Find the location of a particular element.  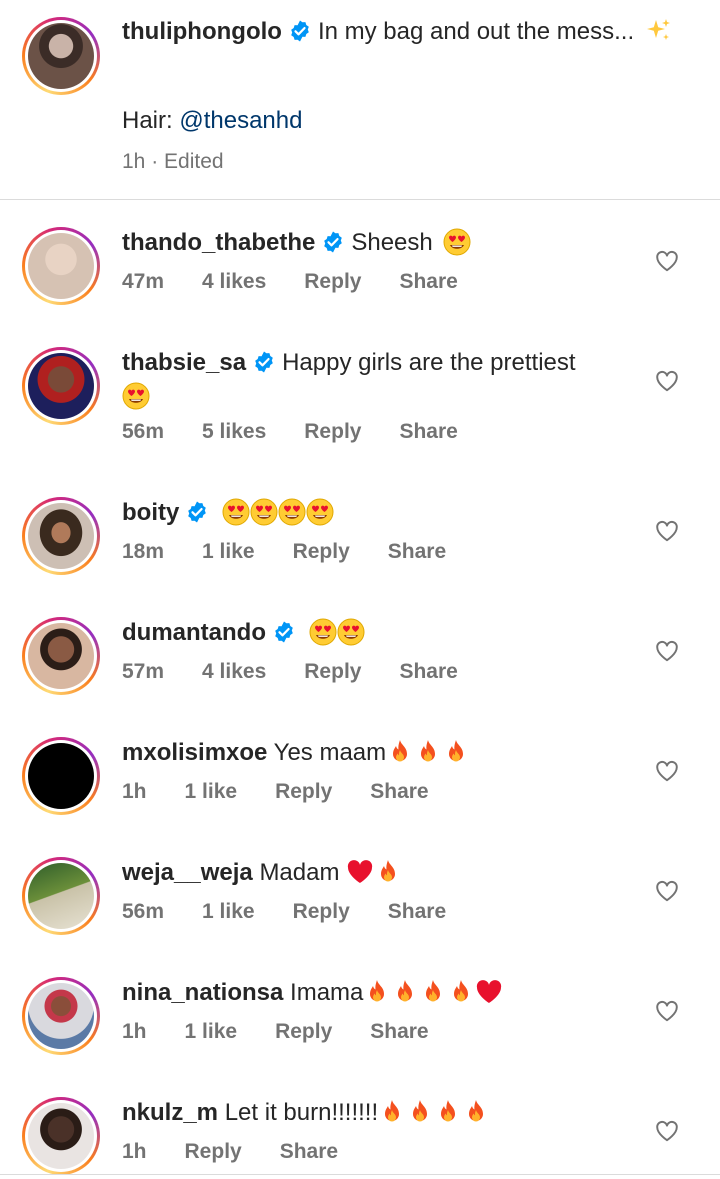

caption-edited: · Edited is located at coordinates (187, 161).